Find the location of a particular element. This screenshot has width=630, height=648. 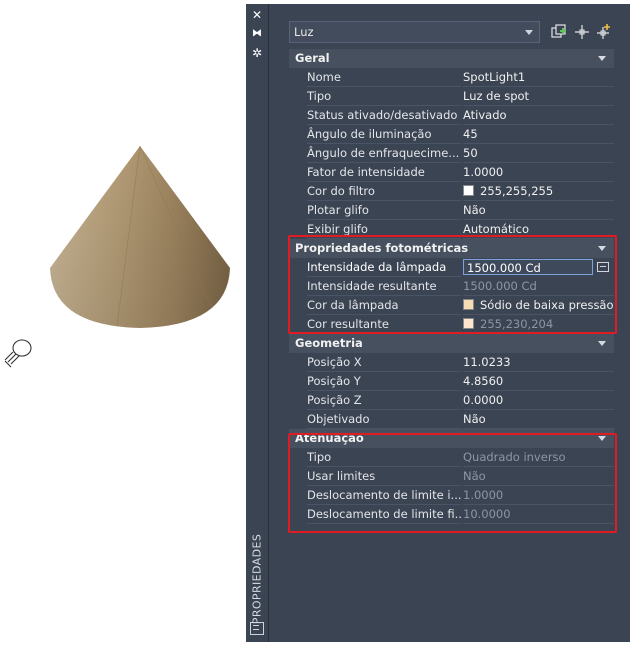

property-row: Ângulo de enfraquecime... 50 is located at coordinates (451, 153).